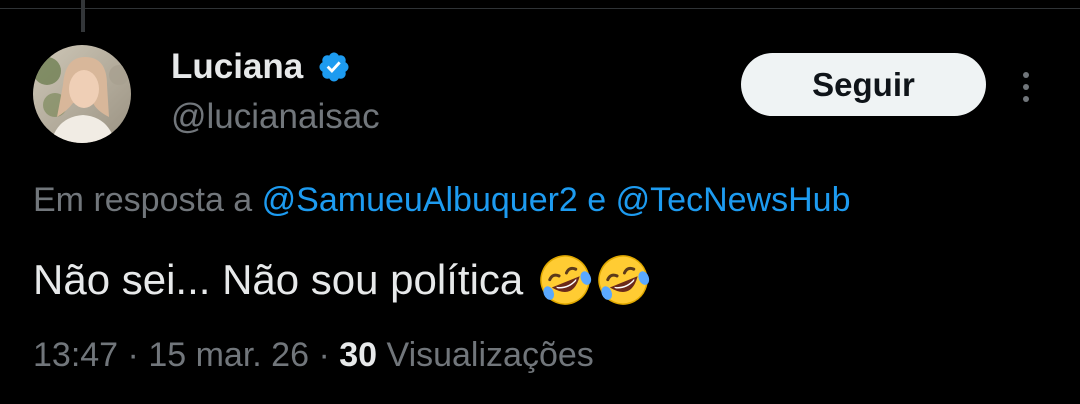  I want to click on tweet-date: 15 mar. 26, so click(228, 355).